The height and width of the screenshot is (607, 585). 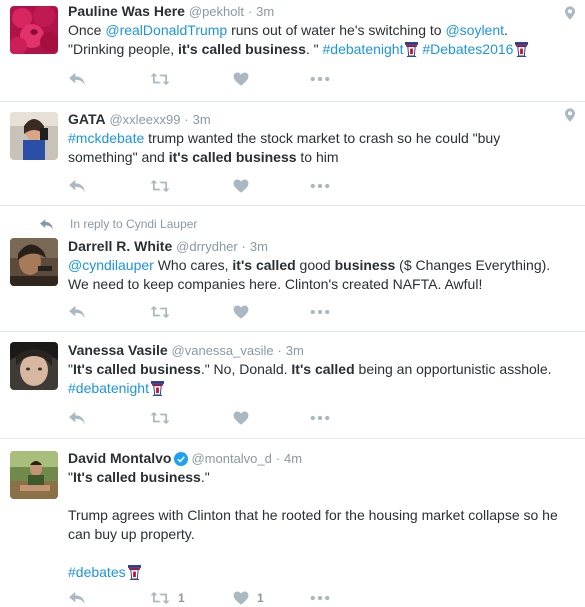 I want to click on text-fragment: .", so click(x=205, y=477).